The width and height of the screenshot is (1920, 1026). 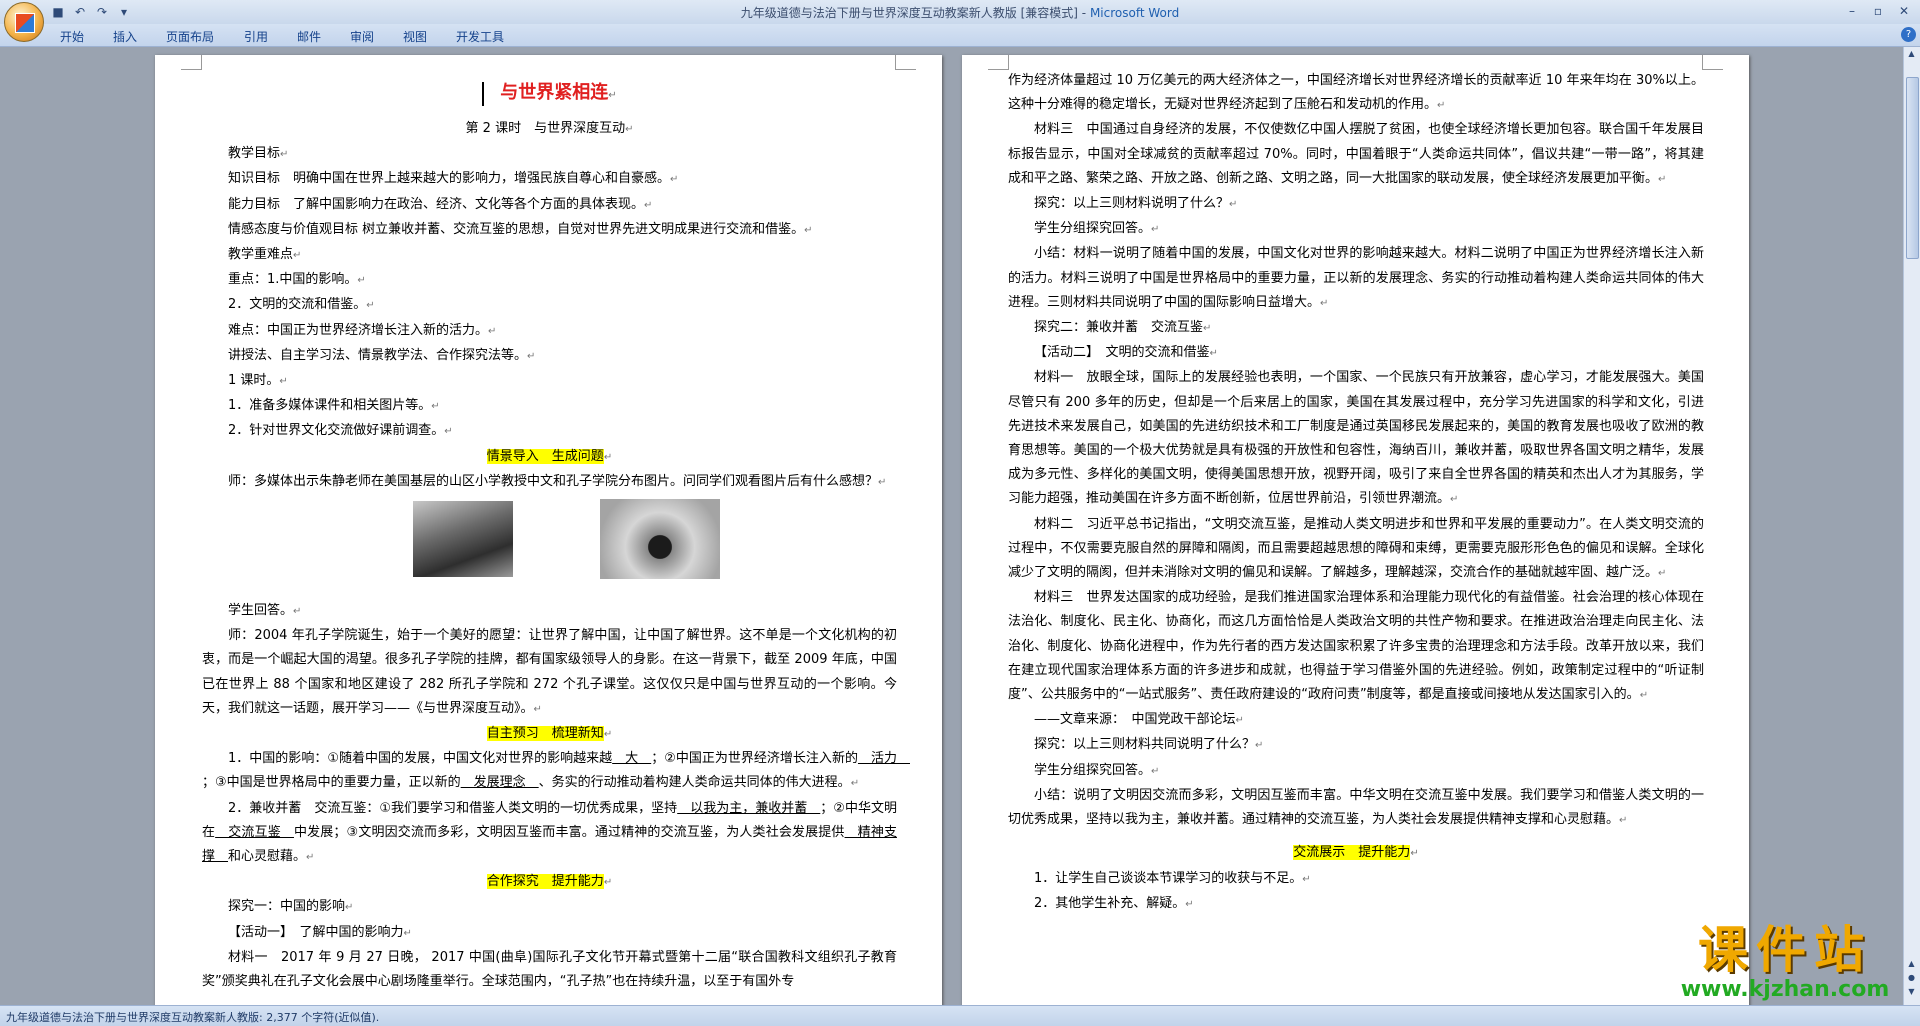 I want to click on ribbon-tabs: 开始 插入 页面布局 引用 邮件 审阅 视图 开发工具 ?, so click(x=960, y=35).